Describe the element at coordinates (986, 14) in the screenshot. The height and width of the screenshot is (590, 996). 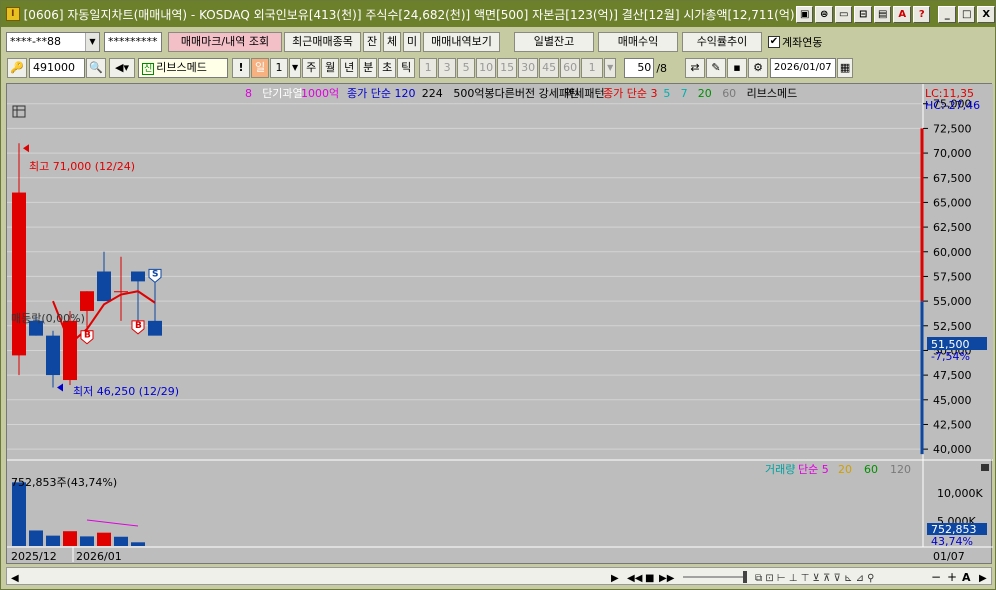
I see `close-button: X` at that location.